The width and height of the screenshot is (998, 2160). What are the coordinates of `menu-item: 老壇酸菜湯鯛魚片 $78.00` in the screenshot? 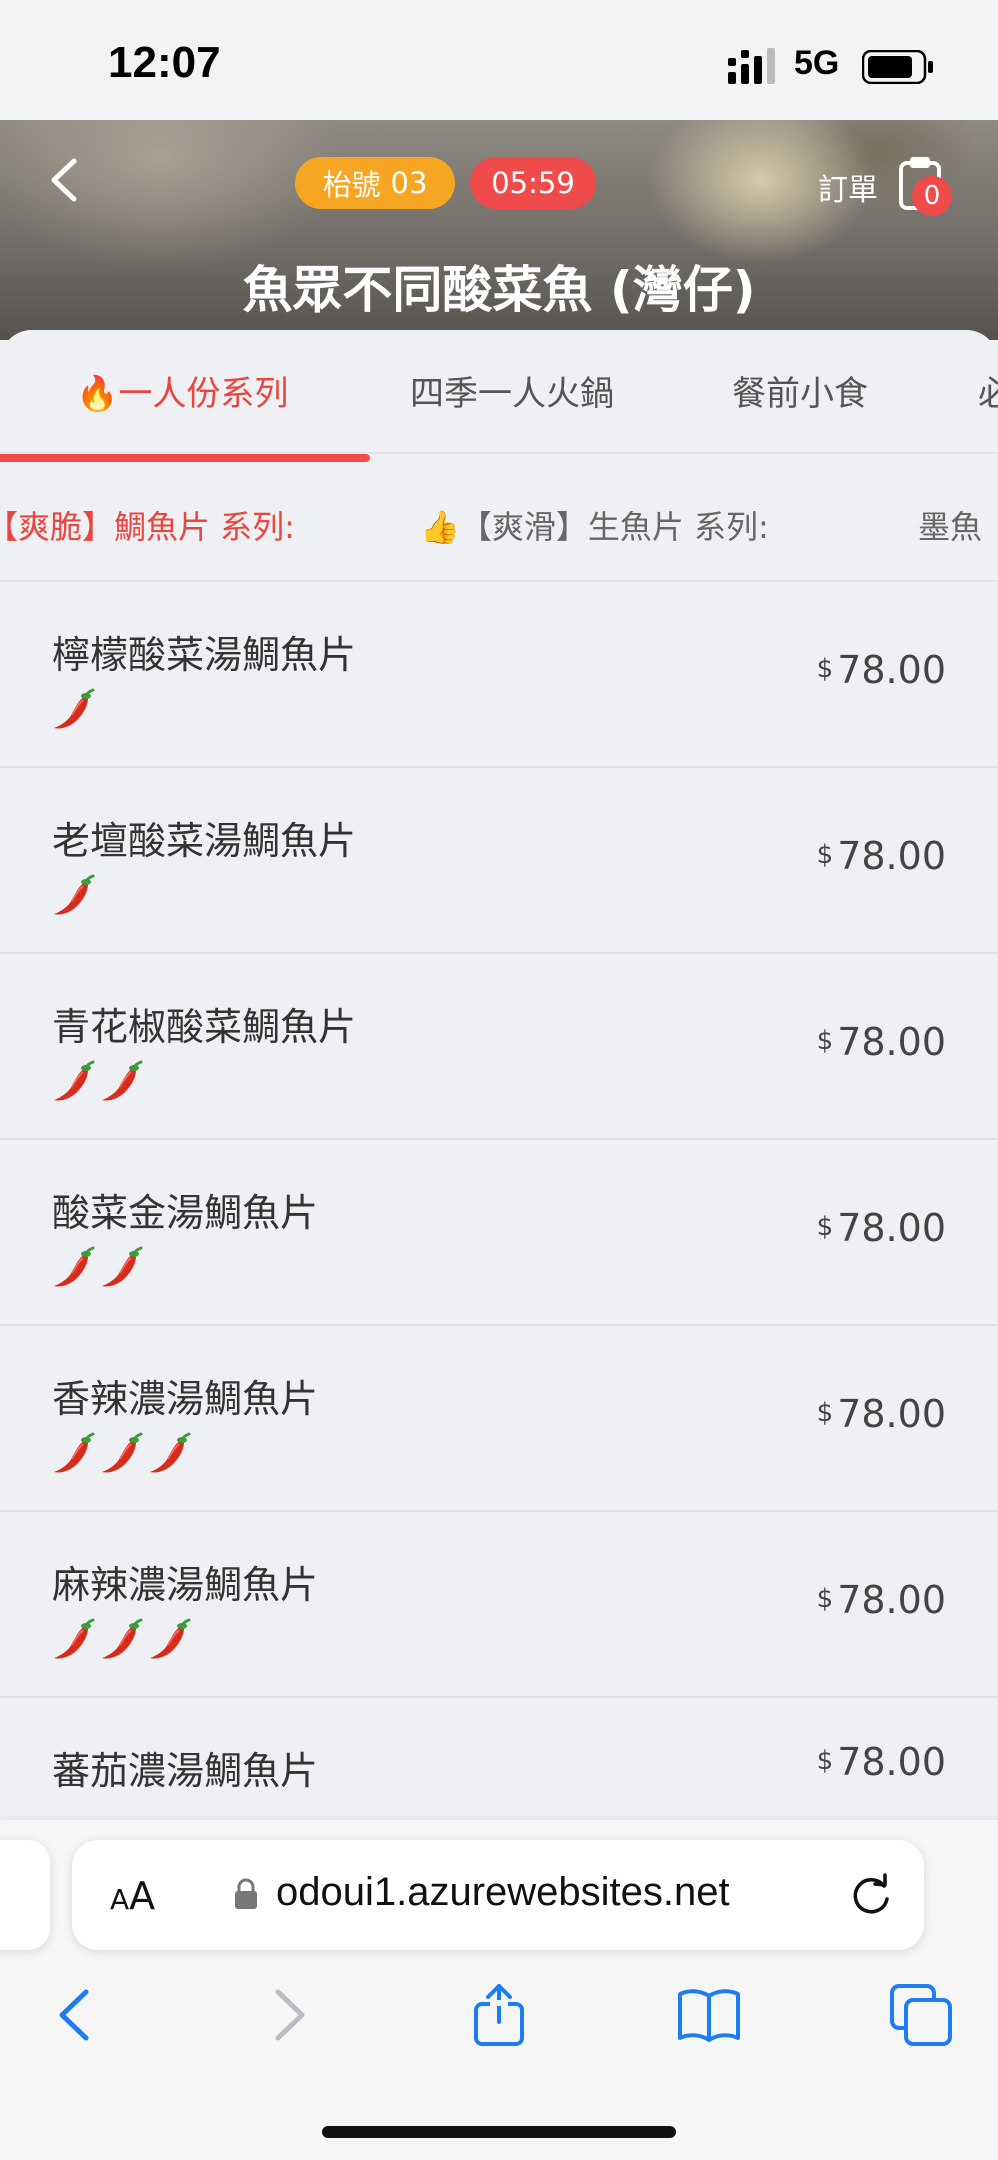 It's located at (499, 861).